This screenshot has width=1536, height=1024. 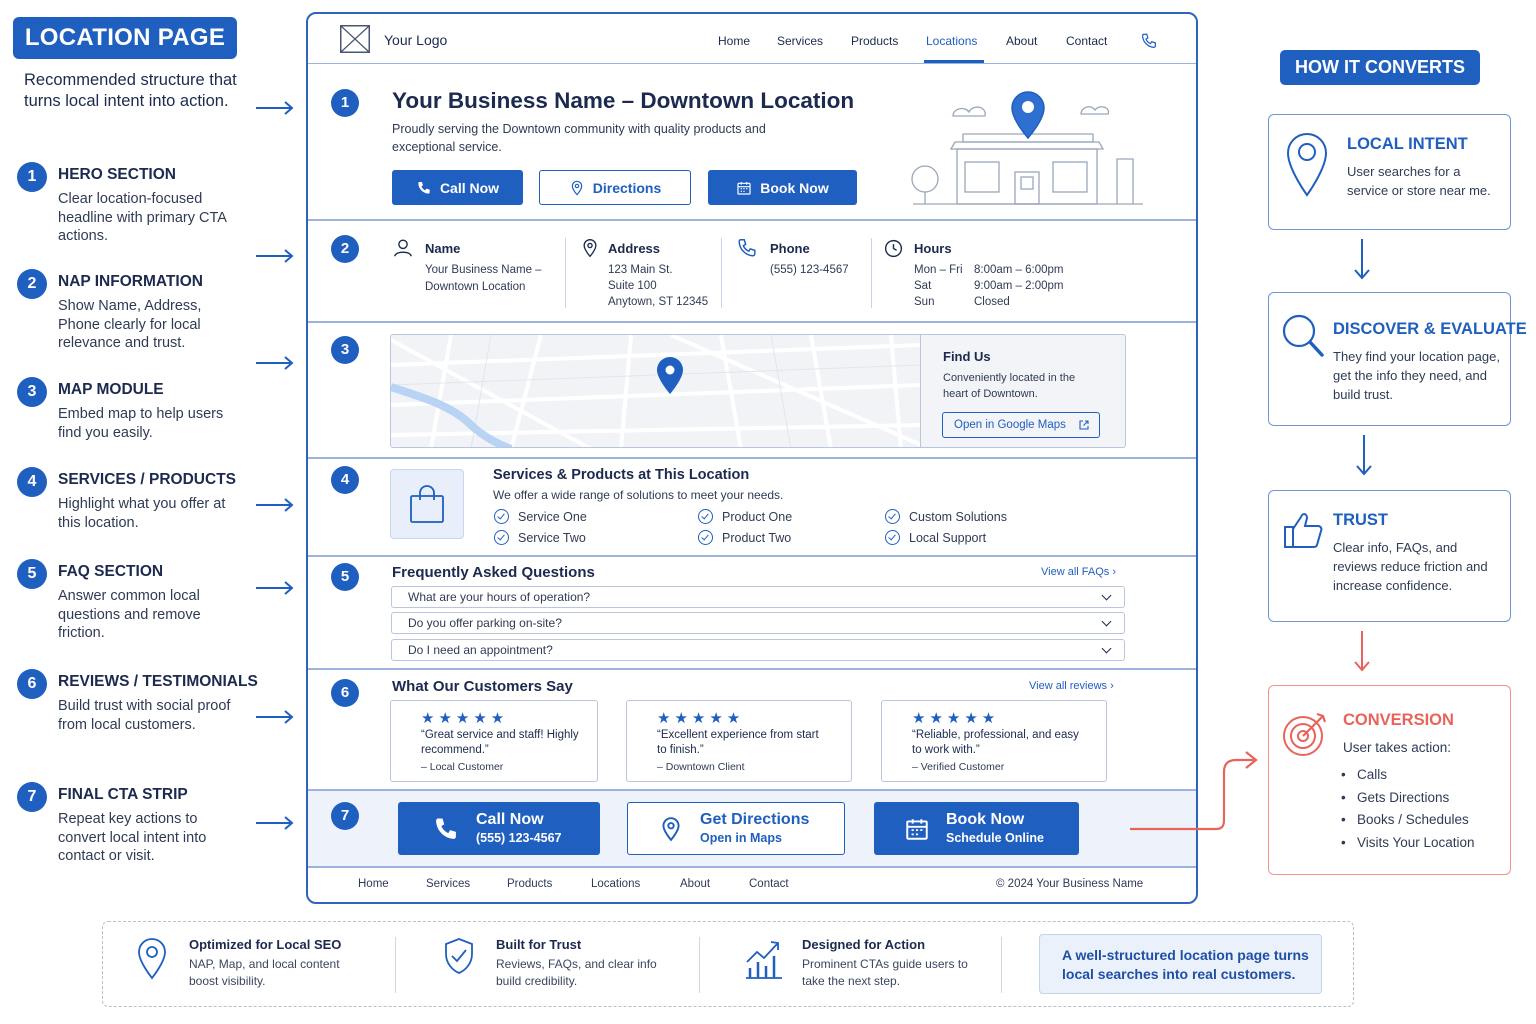 What do you see at coordinates (427, 504) in the screenshot?
I see `shopping-bag-icon` at bounding box center [427, 504].